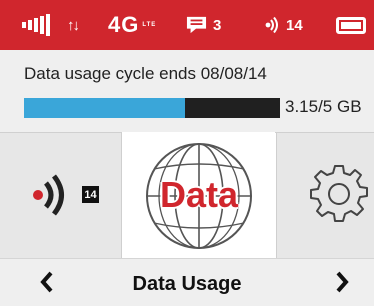 This screenshot has width=374, height=306. Describe the element at coordinates (37, 25) in the screenshot. I see `signal-strength-icon` at that location.